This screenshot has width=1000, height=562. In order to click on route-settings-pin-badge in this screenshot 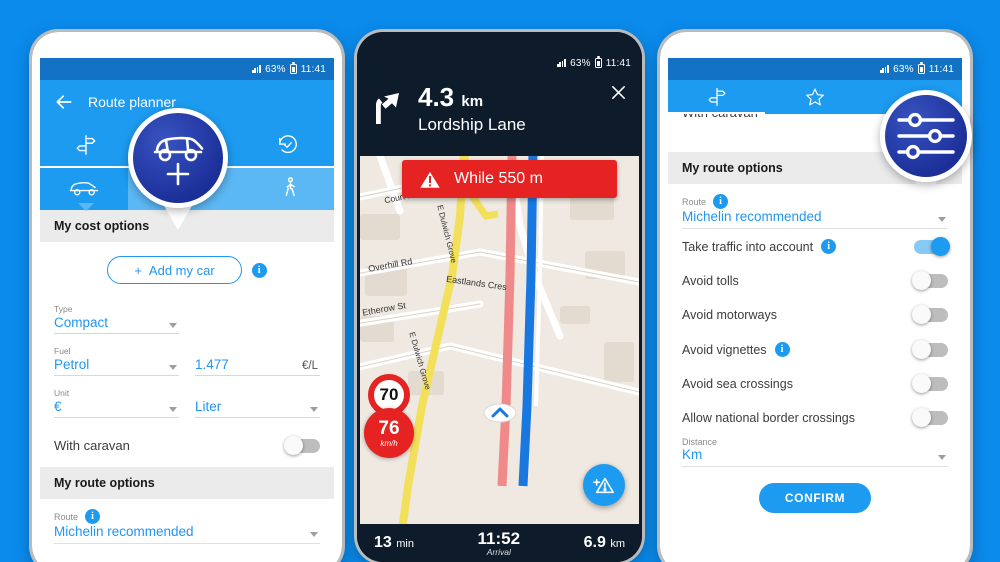, I will do `click(926, 145)`.